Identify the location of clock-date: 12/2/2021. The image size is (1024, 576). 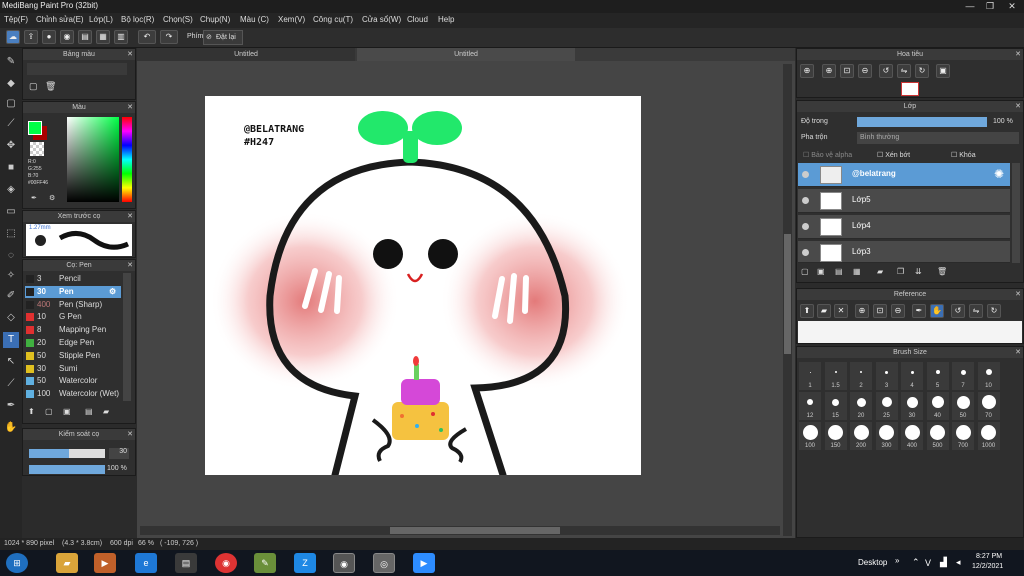
(987, 566).